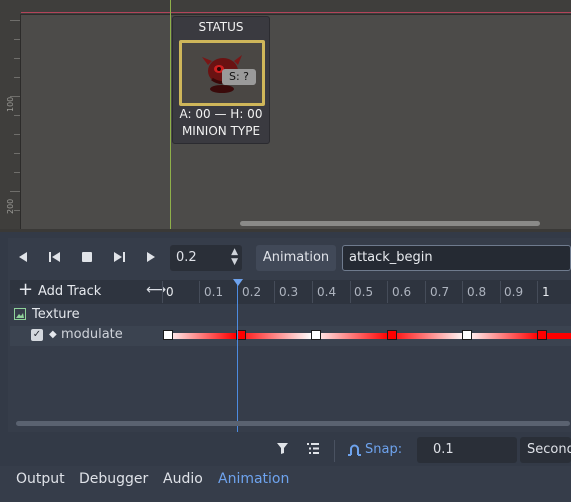 Image resolution: width=571 pixels, height=502 pixels. I want to click on play-from-current-icon, so click(119, 257).